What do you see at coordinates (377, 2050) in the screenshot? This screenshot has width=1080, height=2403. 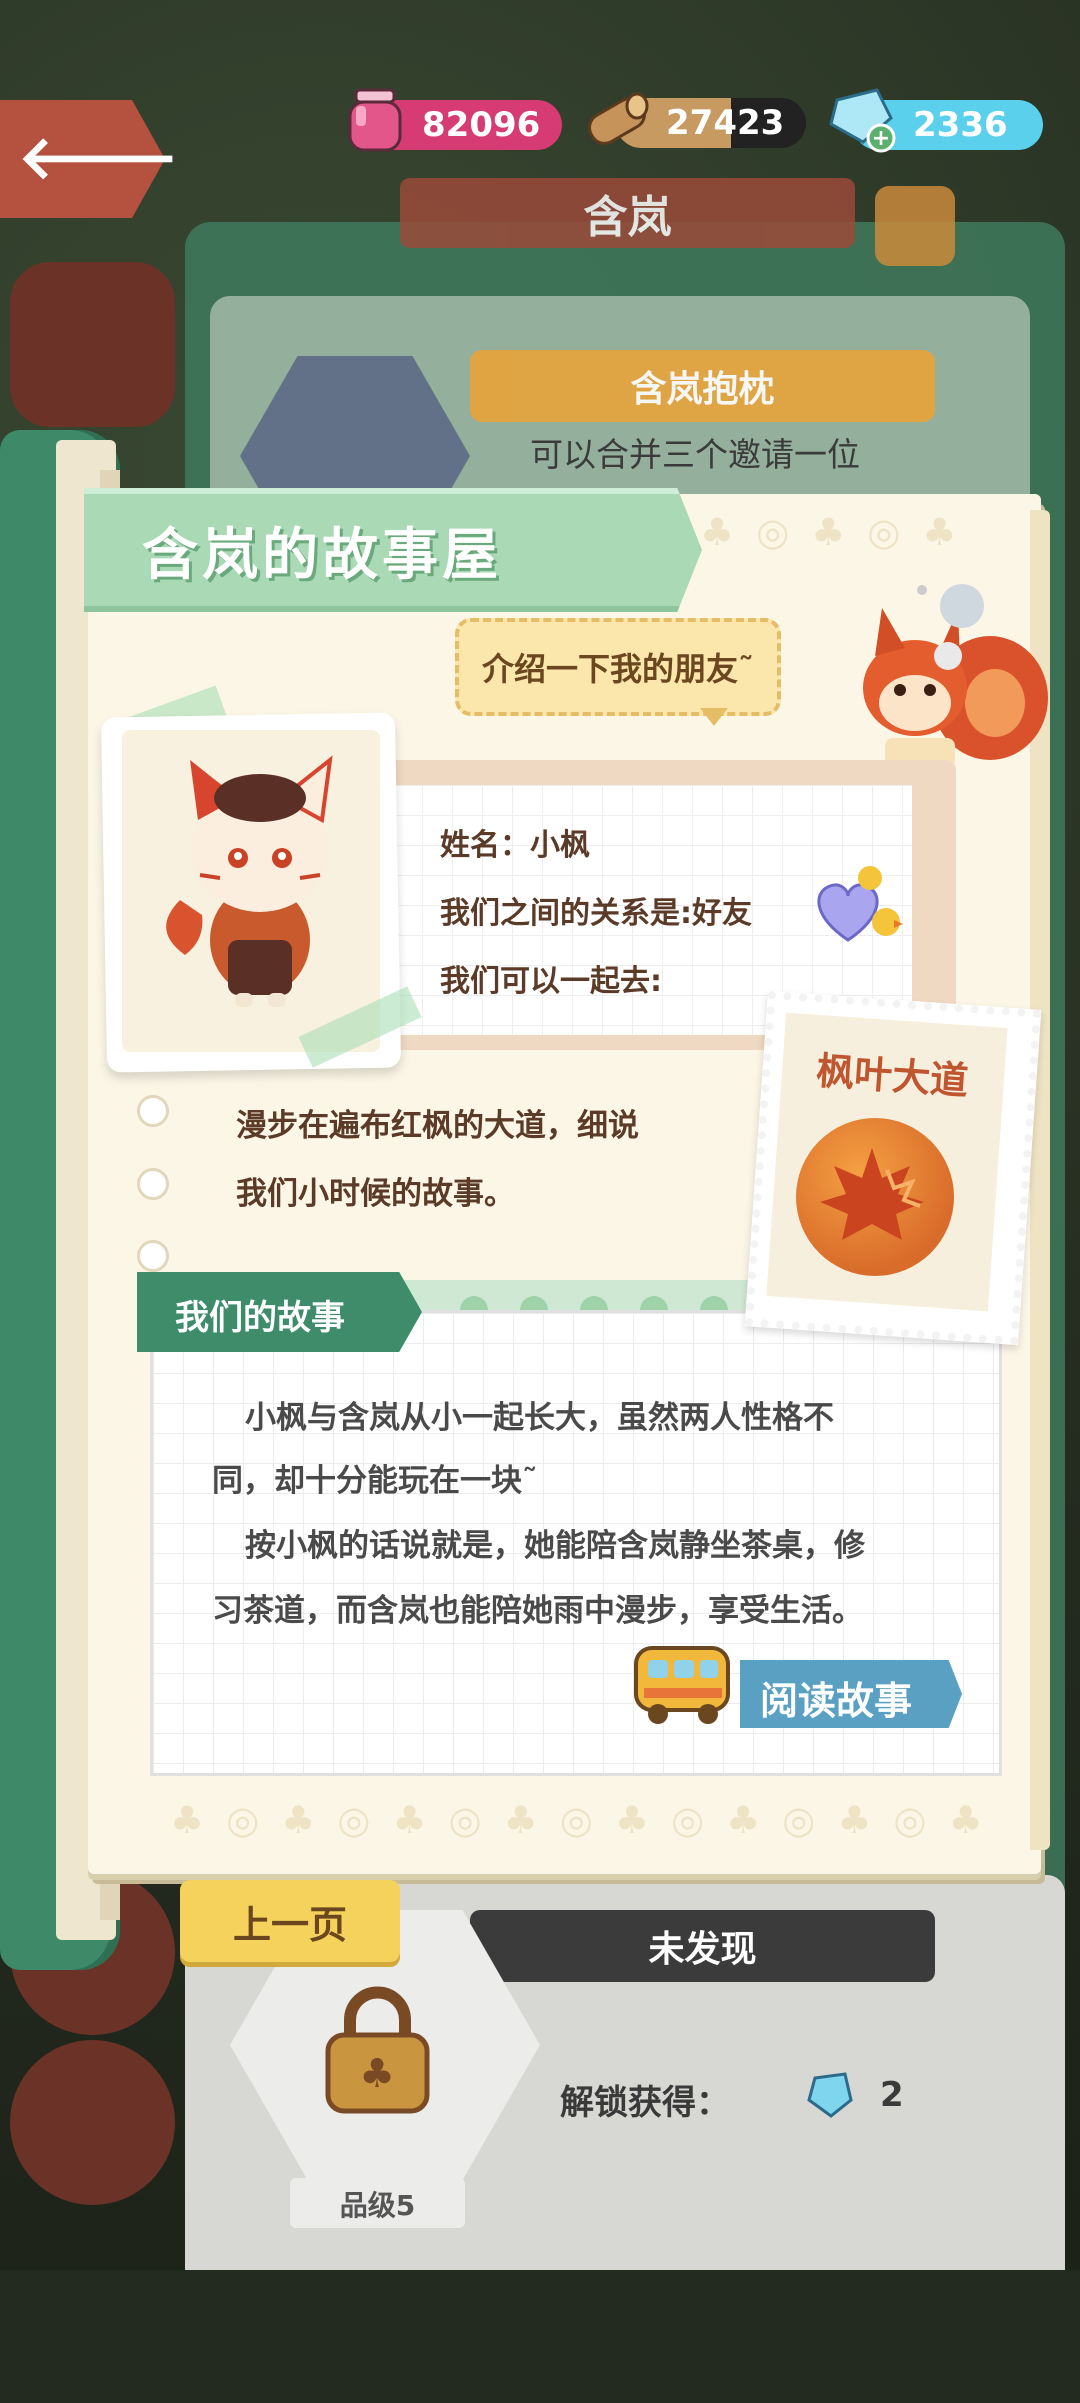 I see `padlock-icon: ♣` at bounding box center [377, 2050].